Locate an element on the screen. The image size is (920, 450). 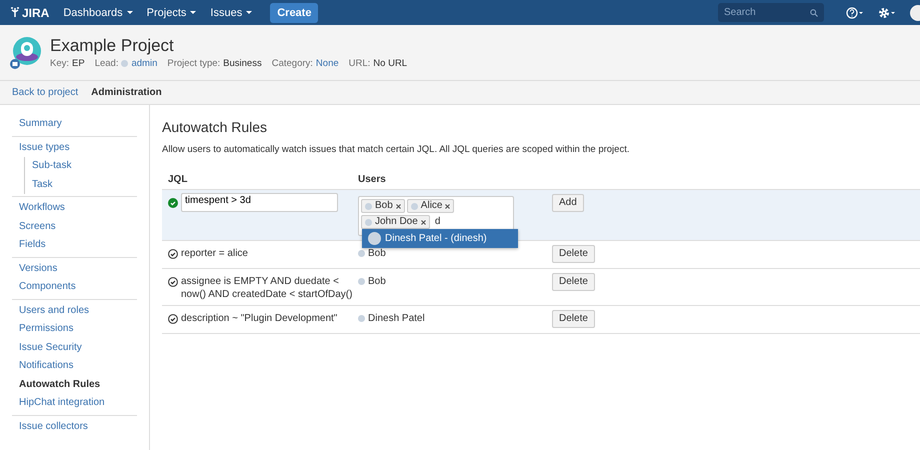
column-header: JQL is located at coordinates (178, 179).